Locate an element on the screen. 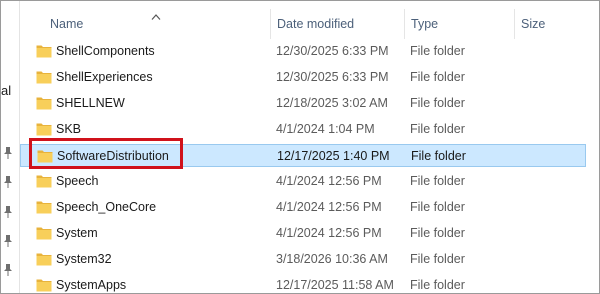  list-item: System 4/1/2024 12:56 PM File folder is located at coordinates (303, 233).